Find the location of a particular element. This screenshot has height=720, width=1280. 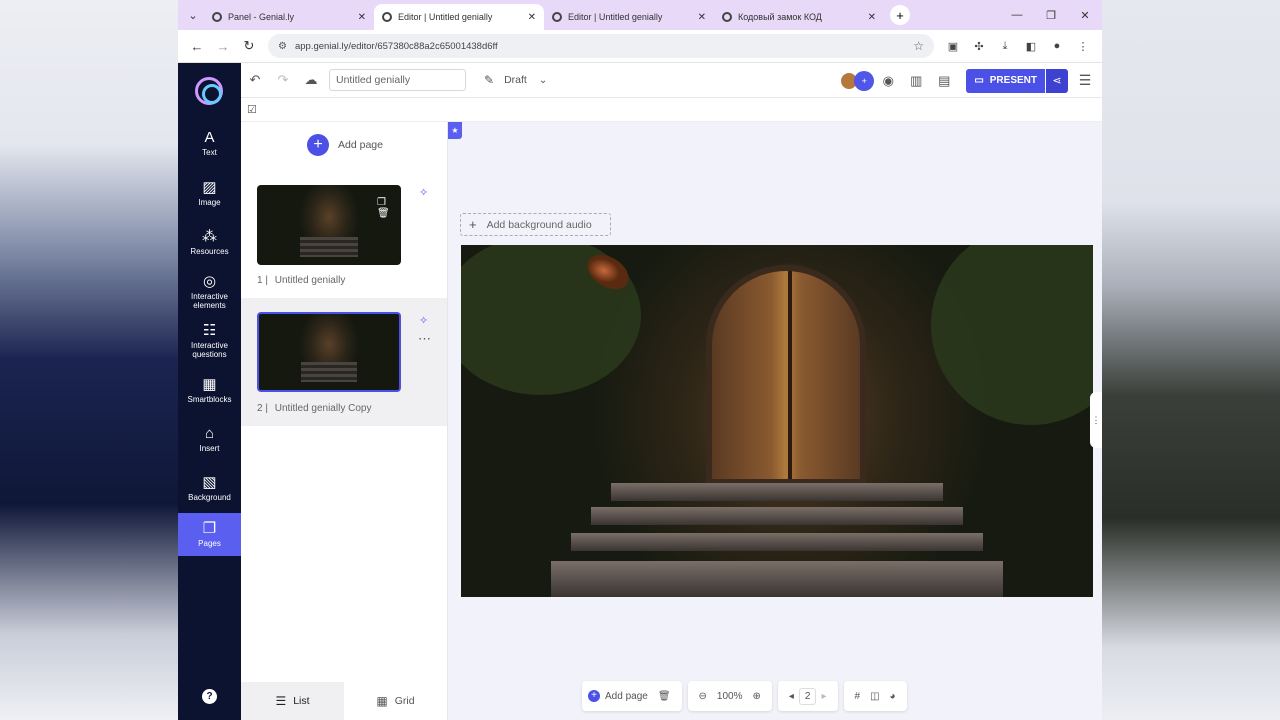

sidebar-item-text: A Text is located at coordinates (209, 143).